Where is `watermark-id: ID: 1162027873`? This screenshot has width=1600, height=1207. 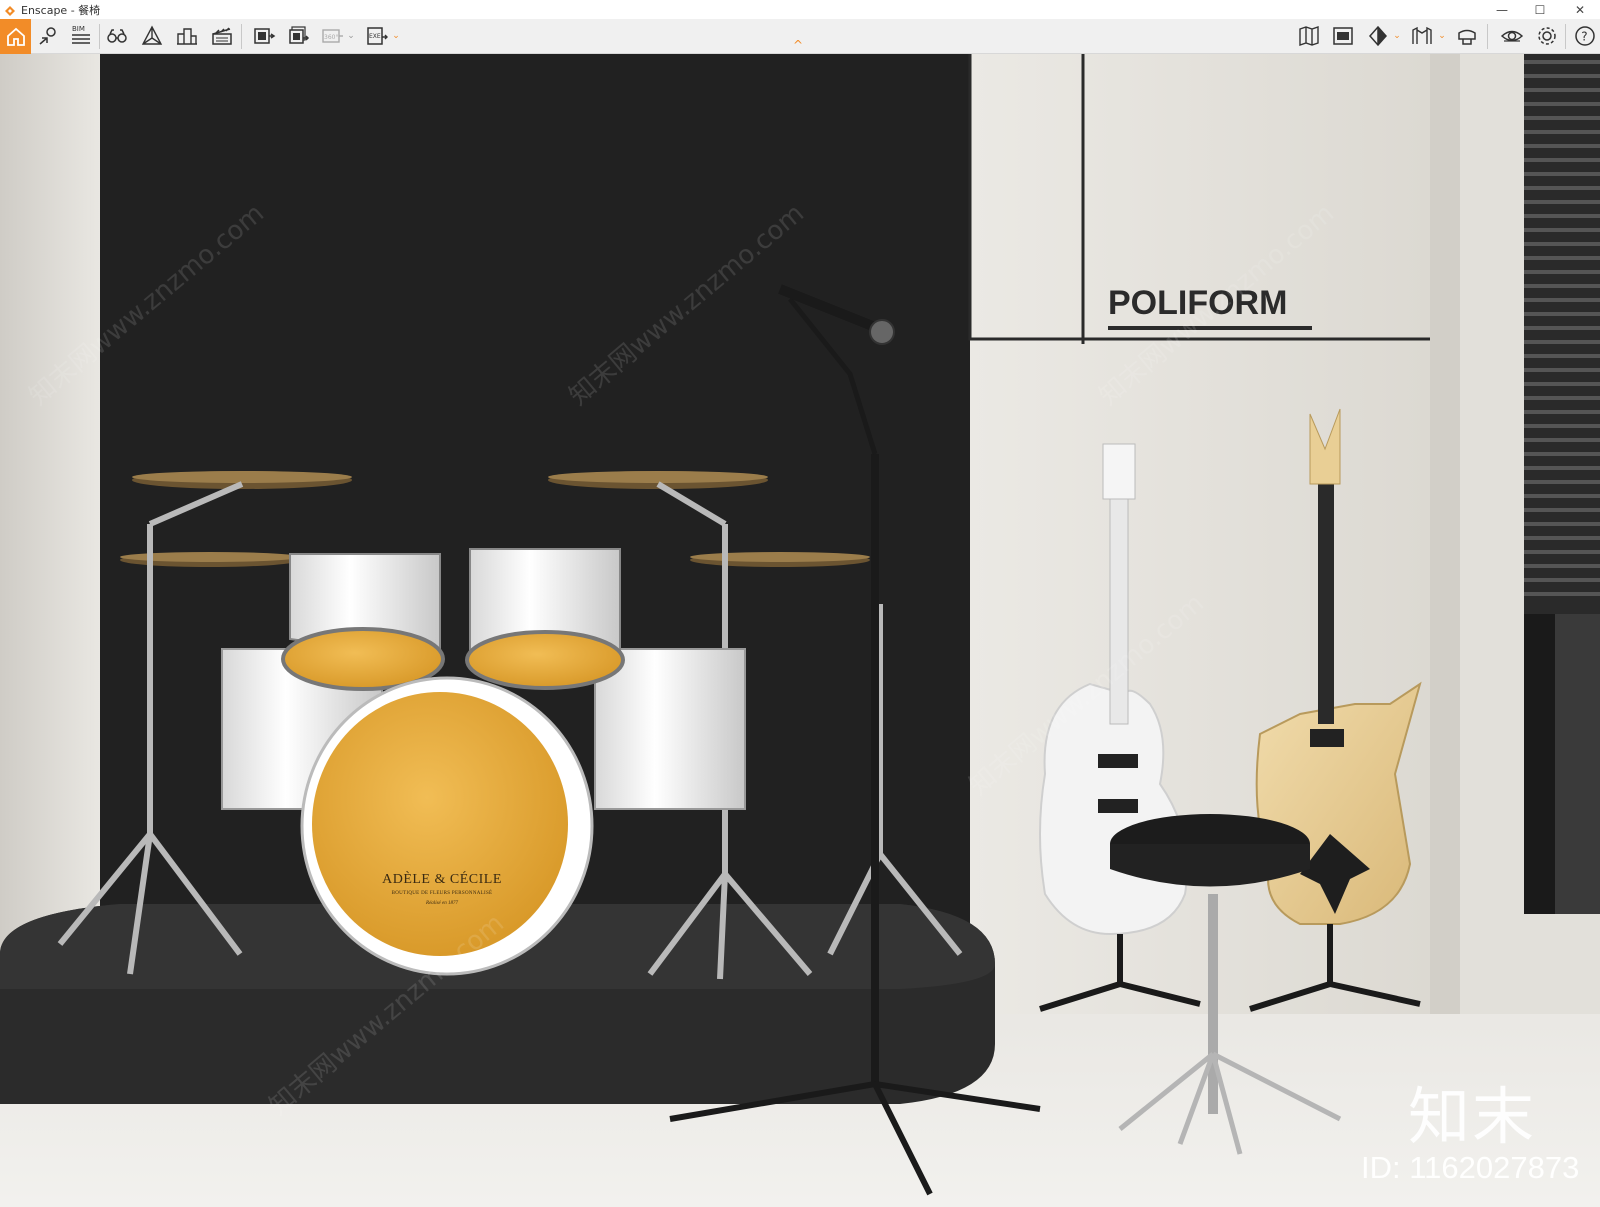 watermark-id: ID: 1162027873 is located at coordinates (1470, 1167).